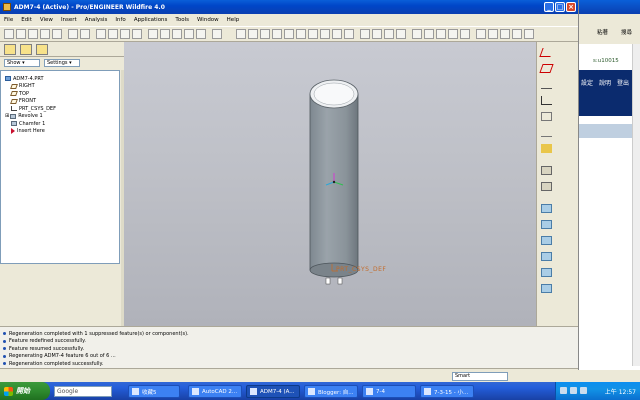 This screenshot has height=400, width=640. I want to click on analysis-icon, so click(529, 34).